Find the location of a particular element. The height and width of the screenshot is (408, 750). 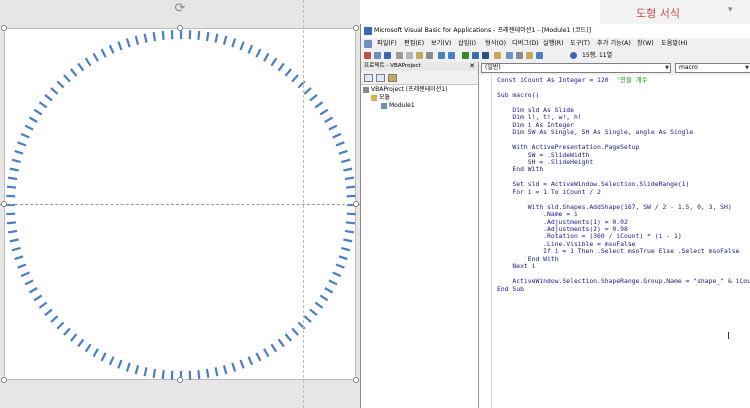

code-line: Next i is located at coordinates (516, 266).